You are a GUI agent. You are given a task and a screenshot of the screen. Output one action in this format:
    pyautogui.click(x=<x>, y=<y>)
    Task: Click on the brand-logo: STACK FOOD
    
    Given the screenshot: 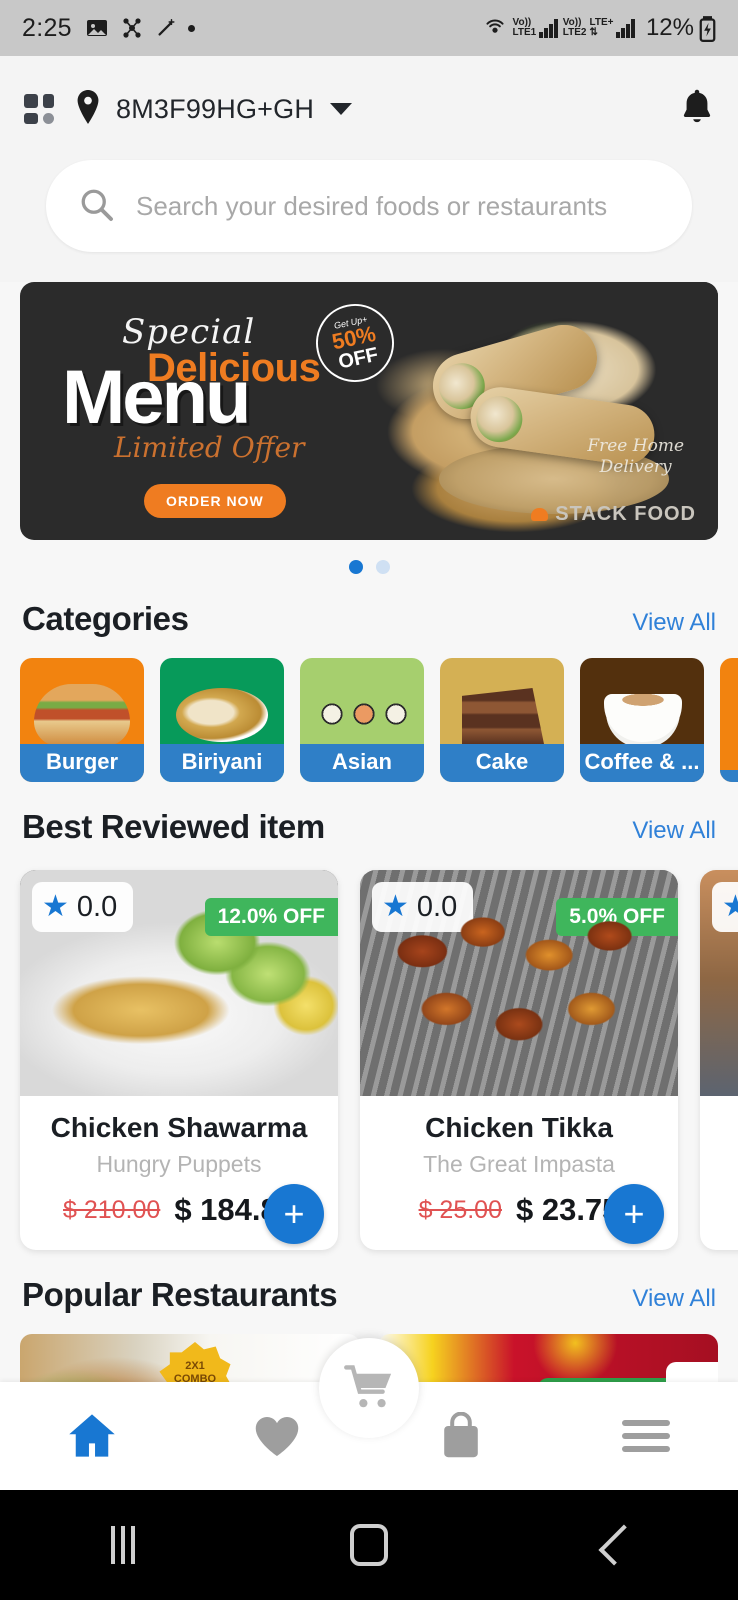 What is the action you would take?
    pyautogui.click(x=613, y=514)
    